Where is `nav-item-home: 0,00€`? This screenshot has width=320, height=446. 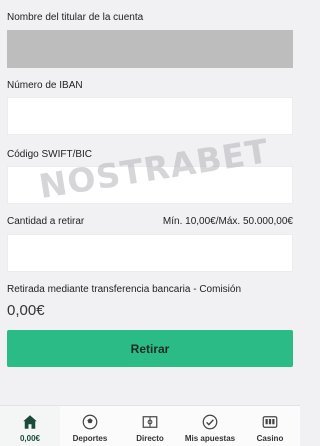
nav-item-home: 0,00€ is located at coordinates (30, 426).